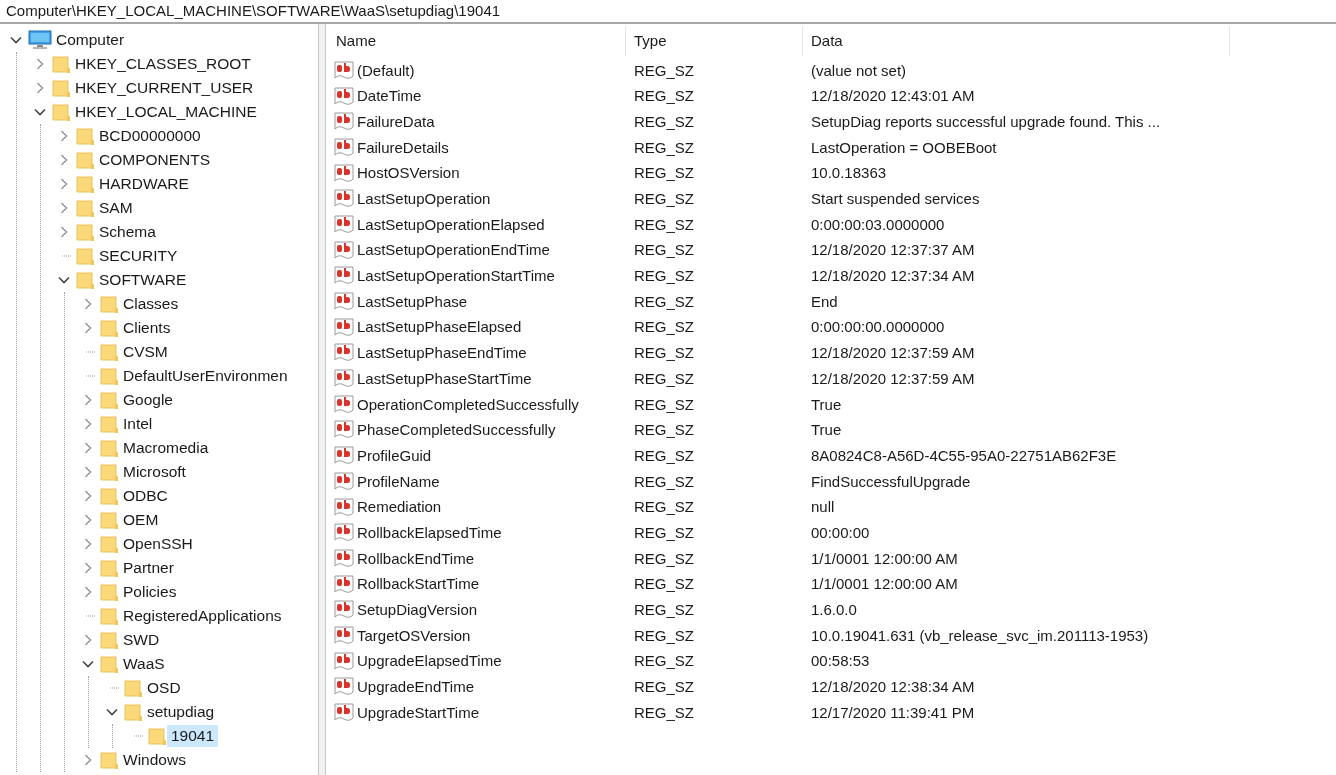 This screenshot has height=775, width=1336. Describe the element at coordinates (444, 379) in the screenshot. I see `value-name: LastSetupPhaseStartTime` at that location.